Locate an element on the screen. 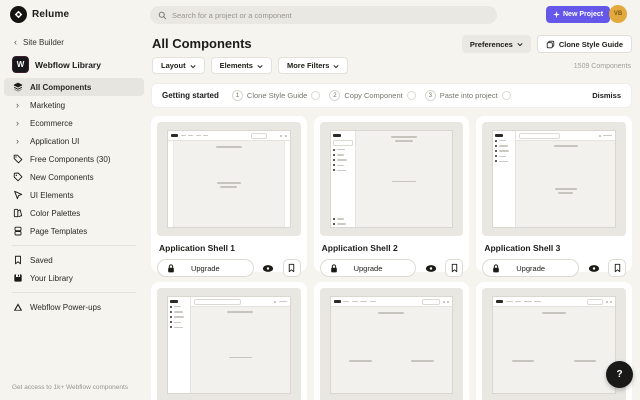 This screenshot has height=400, width=640. sidebar-item-new-components: New Components is located at coordinates (74, 177).